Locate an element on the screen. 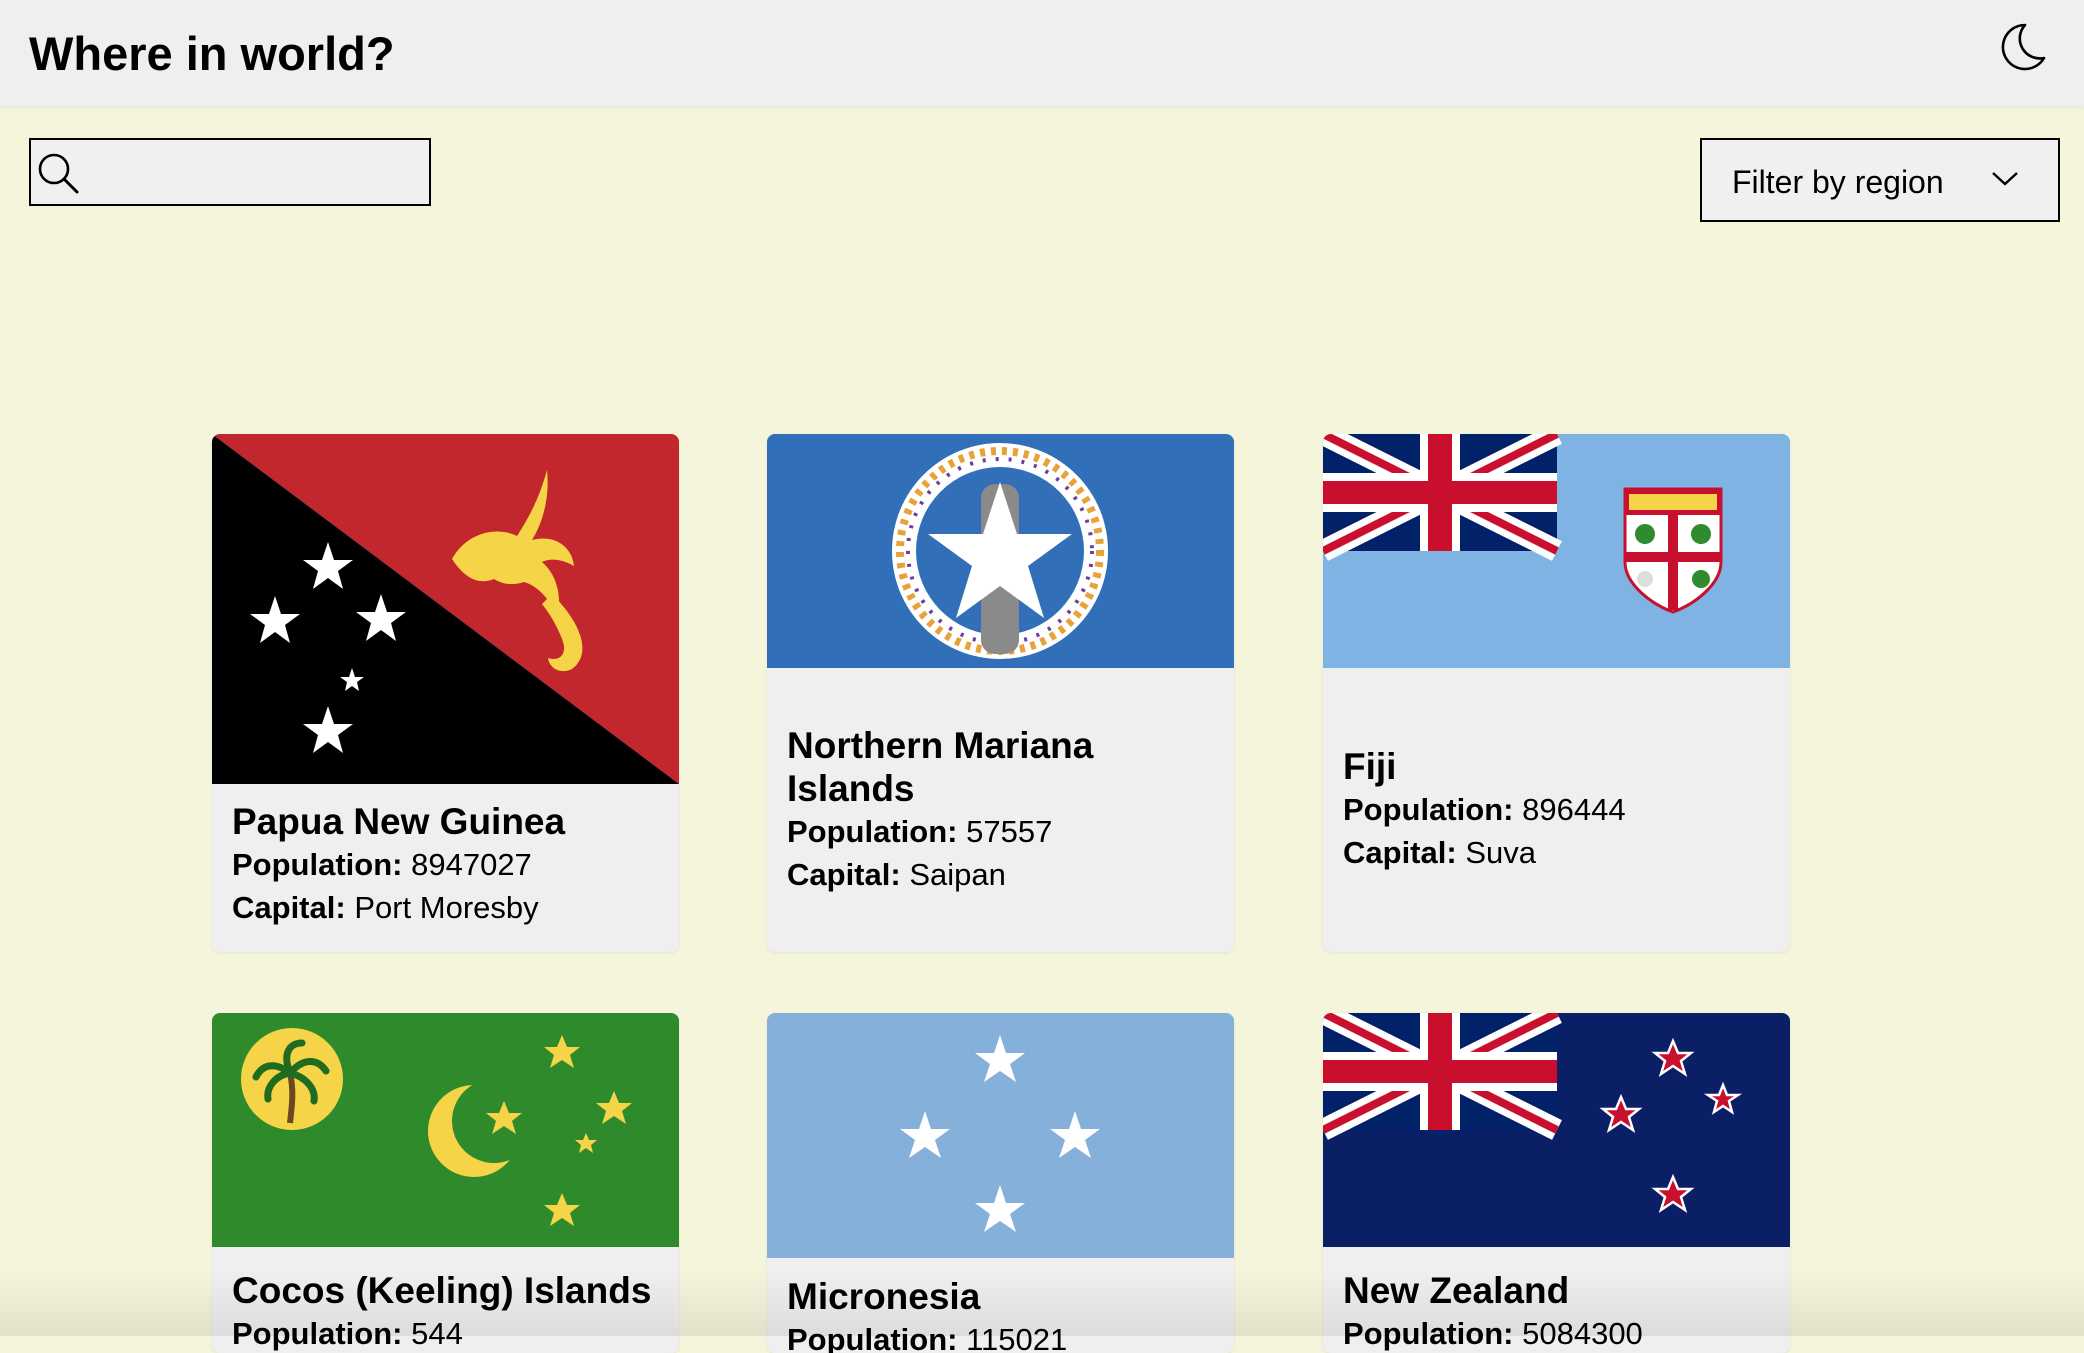  papua-new-guinea-flag is located at coordinates (445, 609).